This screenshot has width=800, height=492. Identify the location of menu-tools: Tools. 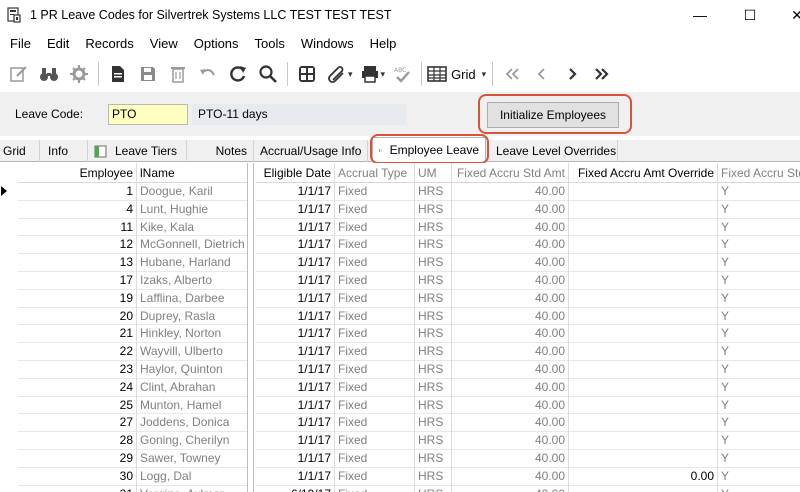
(270, 43).